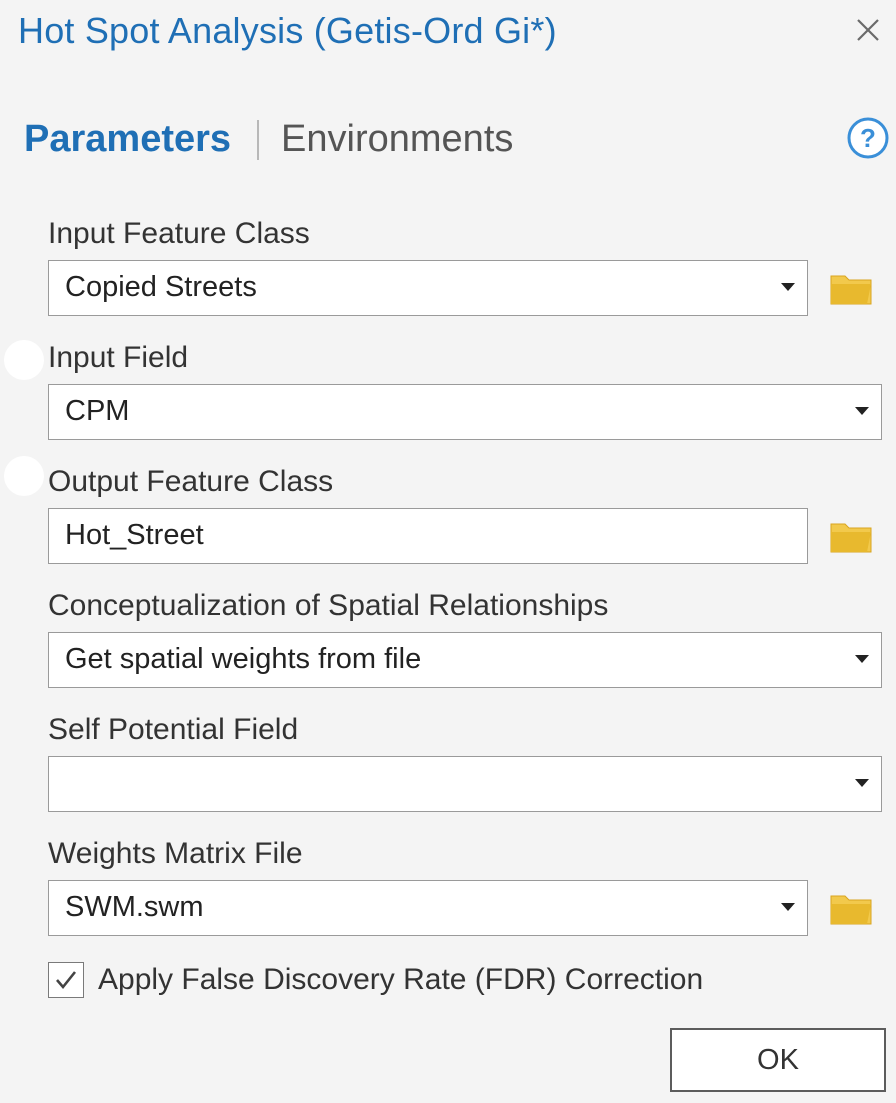  What do you see at coordinates (465, 660) in the screenshot?
I see `conceptualization-dropdown: Get spatial weights from file` at bounding box center [465, 660].